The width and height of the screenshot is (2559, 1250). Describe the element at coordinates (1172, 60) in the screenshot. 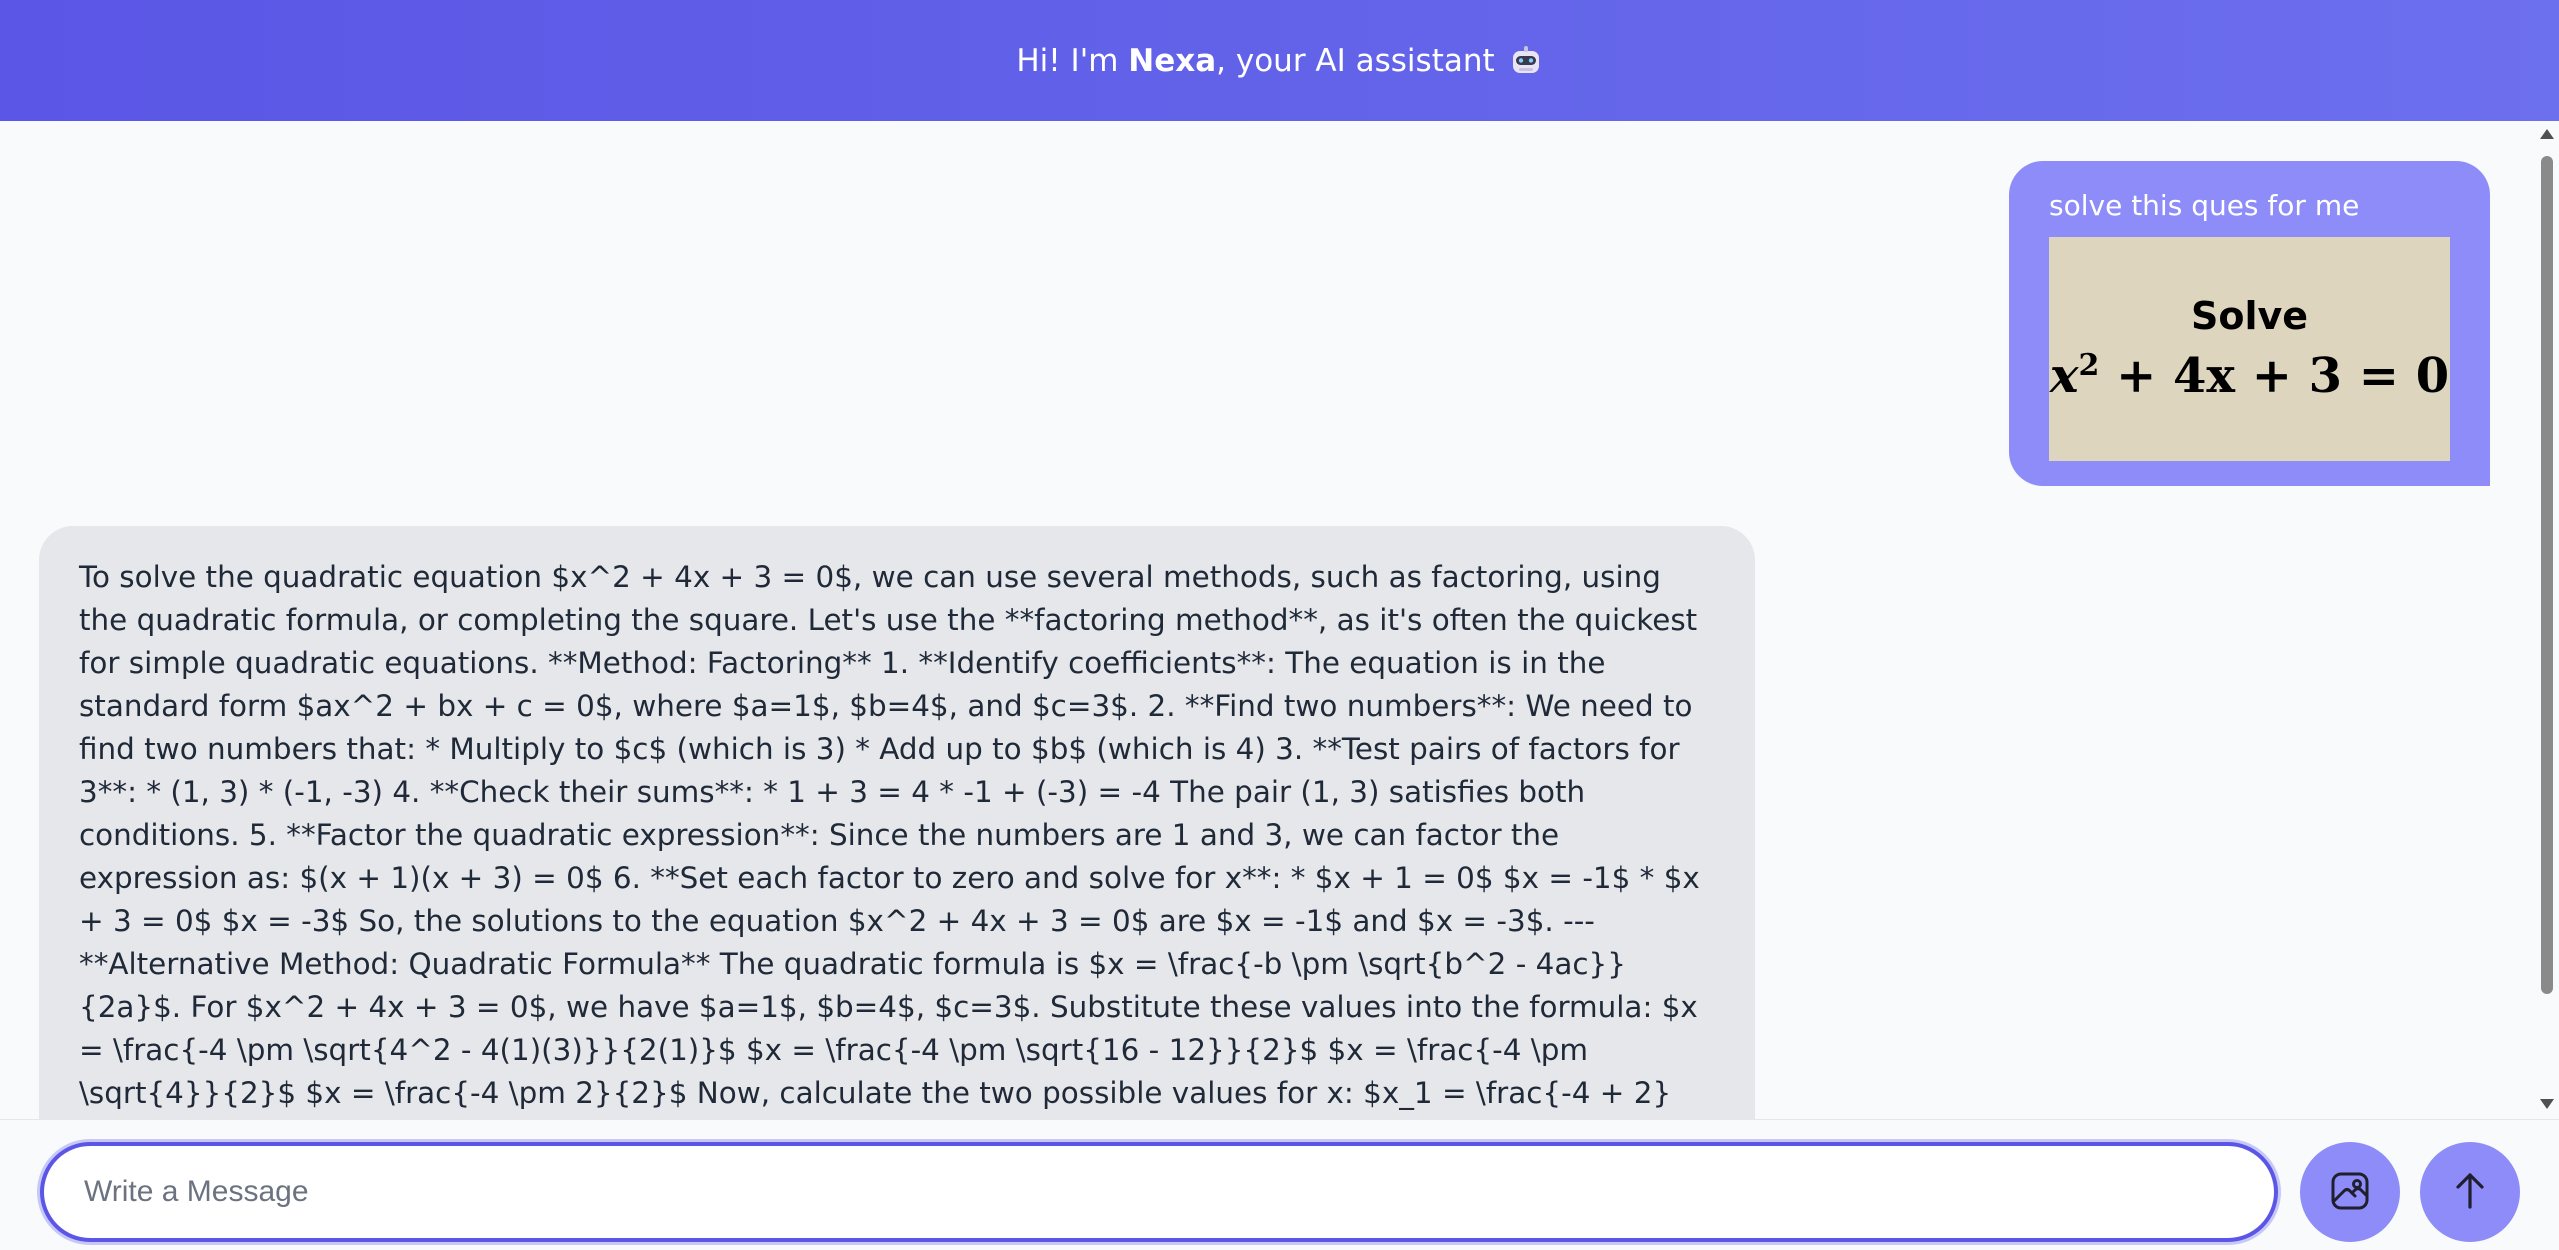

I see `assistant-name: Nexa` at that location.